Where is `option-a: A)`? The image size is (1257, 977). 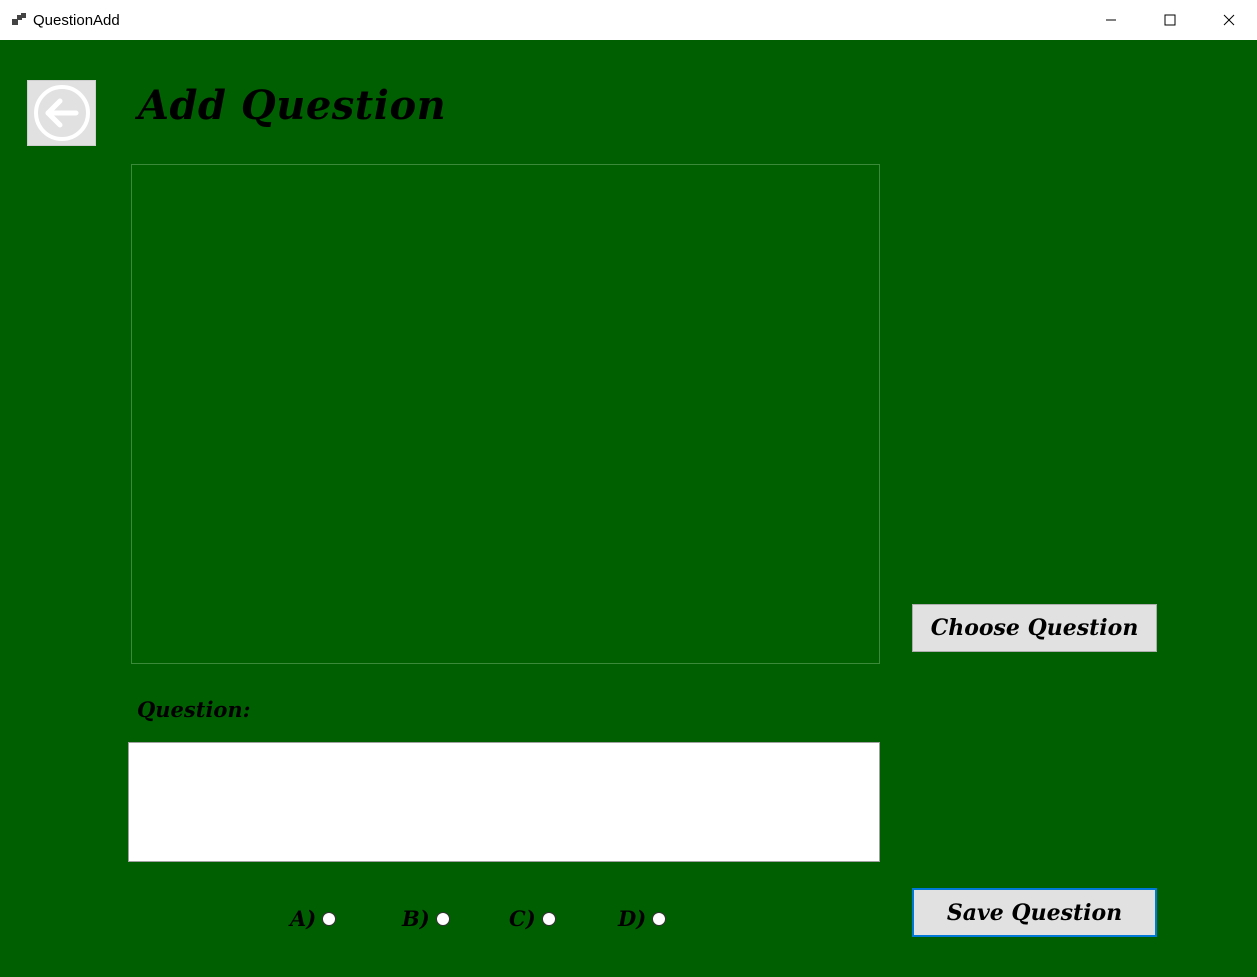
option-a: A) is located at coordinates (313, 918).